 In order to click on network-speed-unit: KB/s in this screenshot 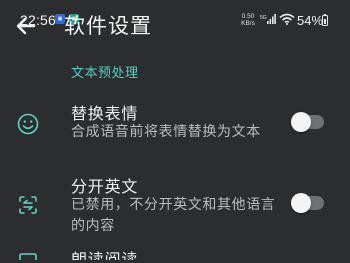, I will do `click(248, 23)`.